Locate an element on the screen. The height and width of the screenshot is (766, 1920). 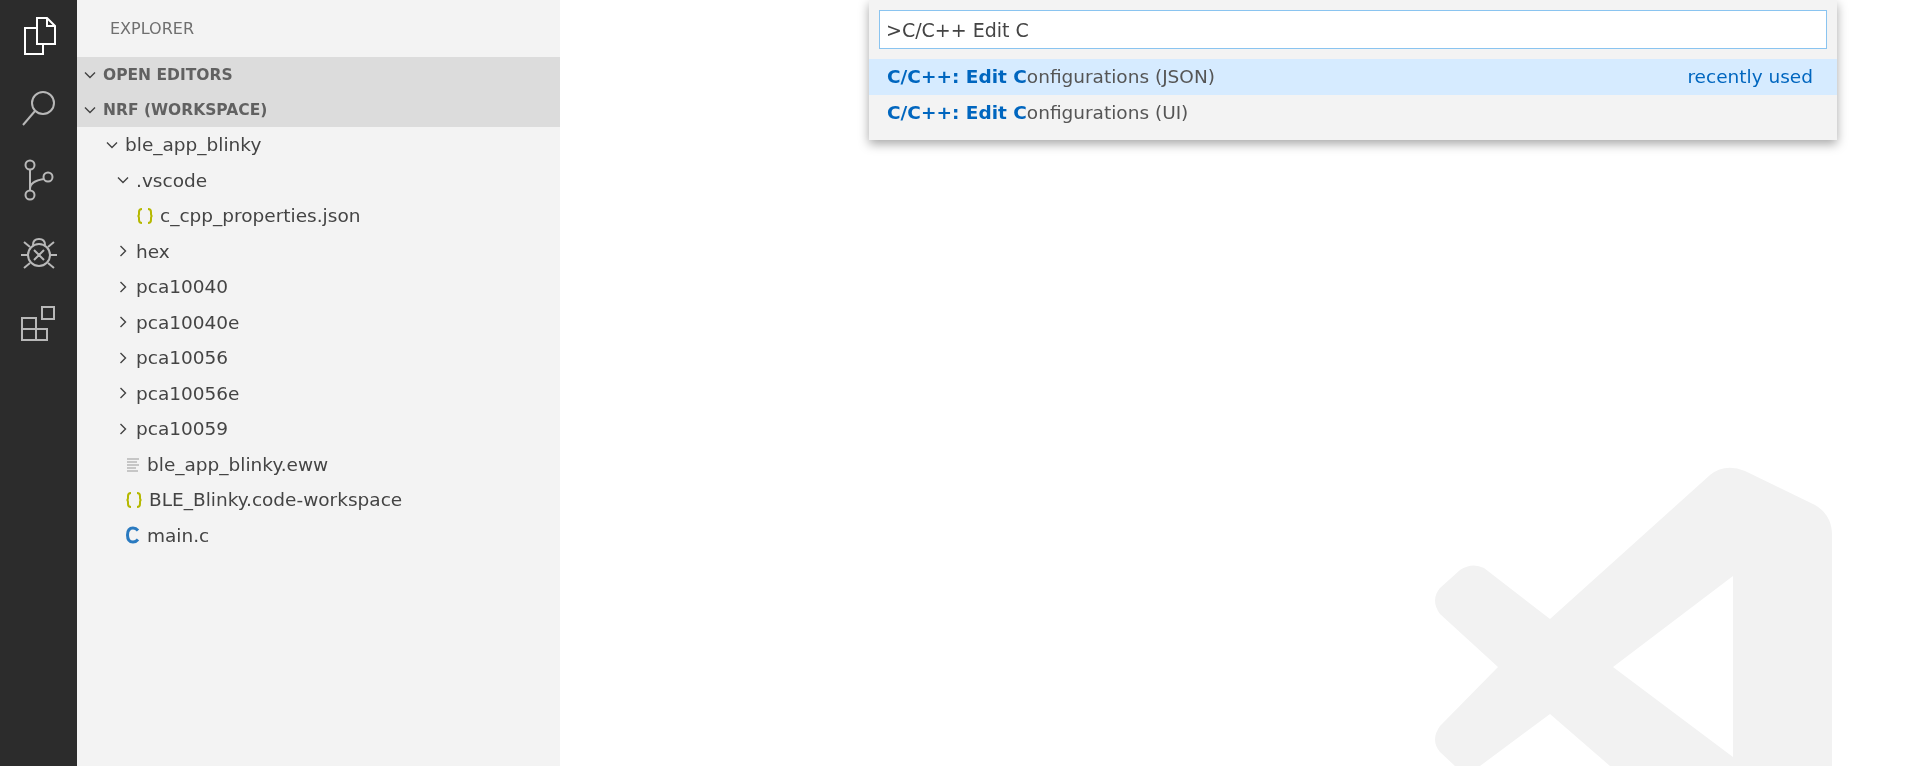
folder-item: hex is located at coordinates (318, 251).